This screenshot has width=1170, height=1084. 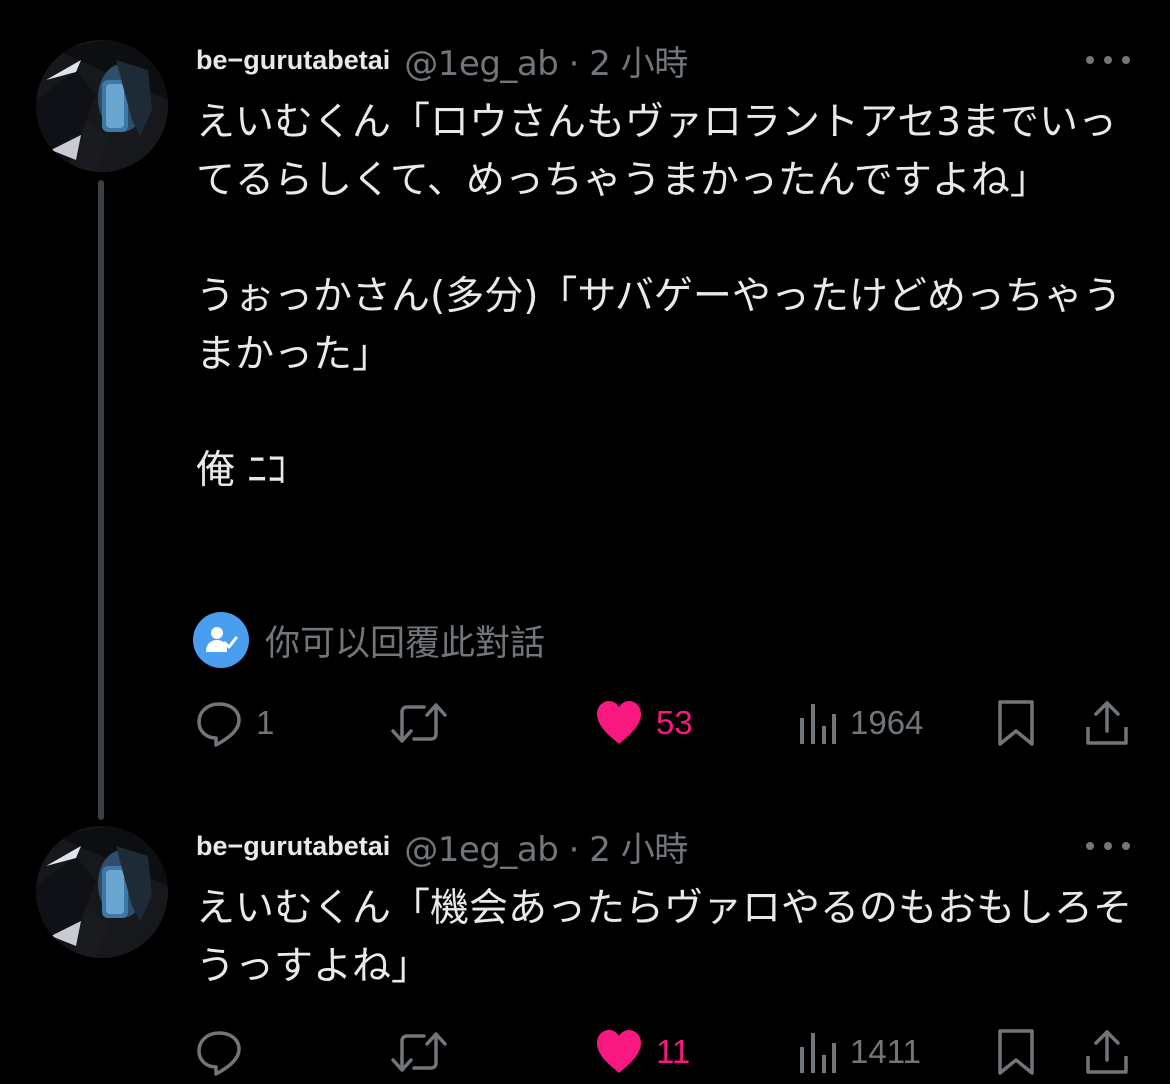 What do you see at coordinates (673, 1051) in the screenshot?
I see `like-count: 11` at bounding box center [673, 1051].